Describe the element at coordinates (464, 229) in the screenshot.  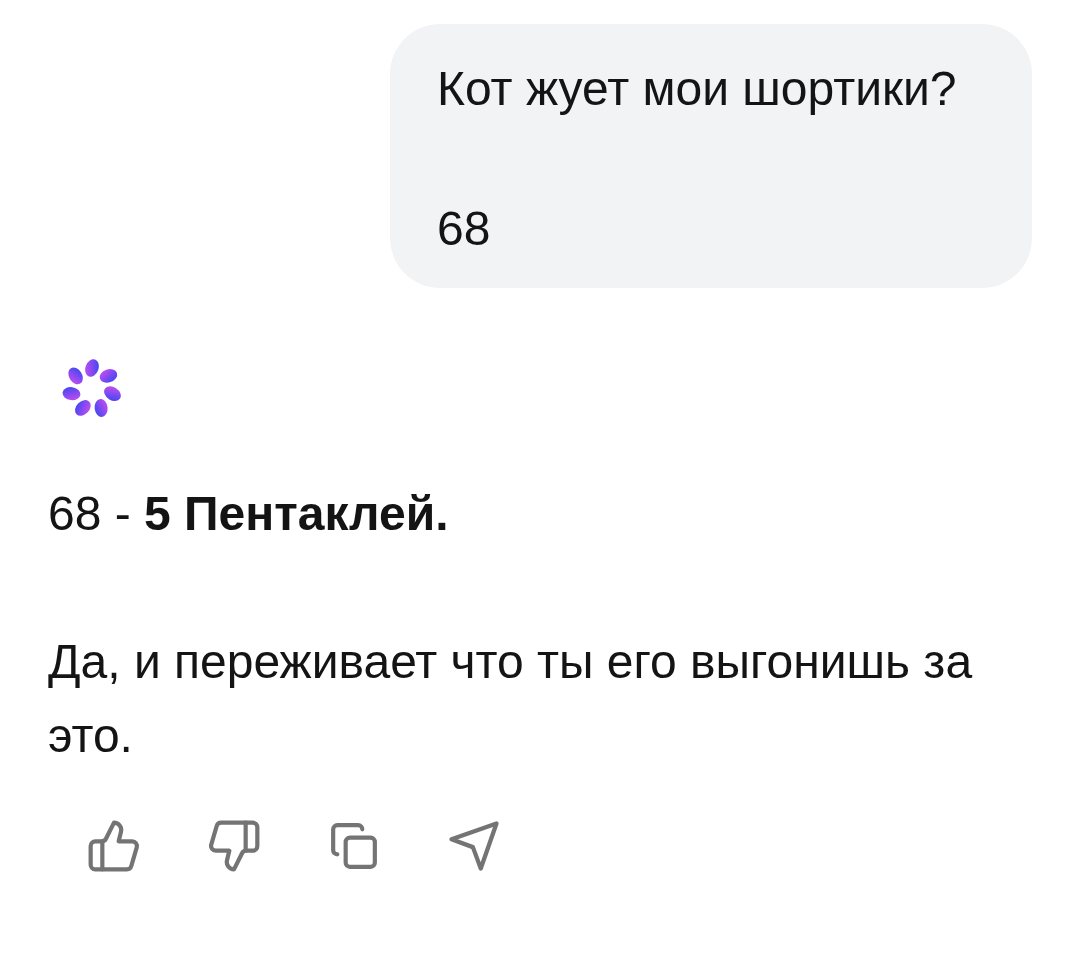
I see `message-text: 68` at that location.